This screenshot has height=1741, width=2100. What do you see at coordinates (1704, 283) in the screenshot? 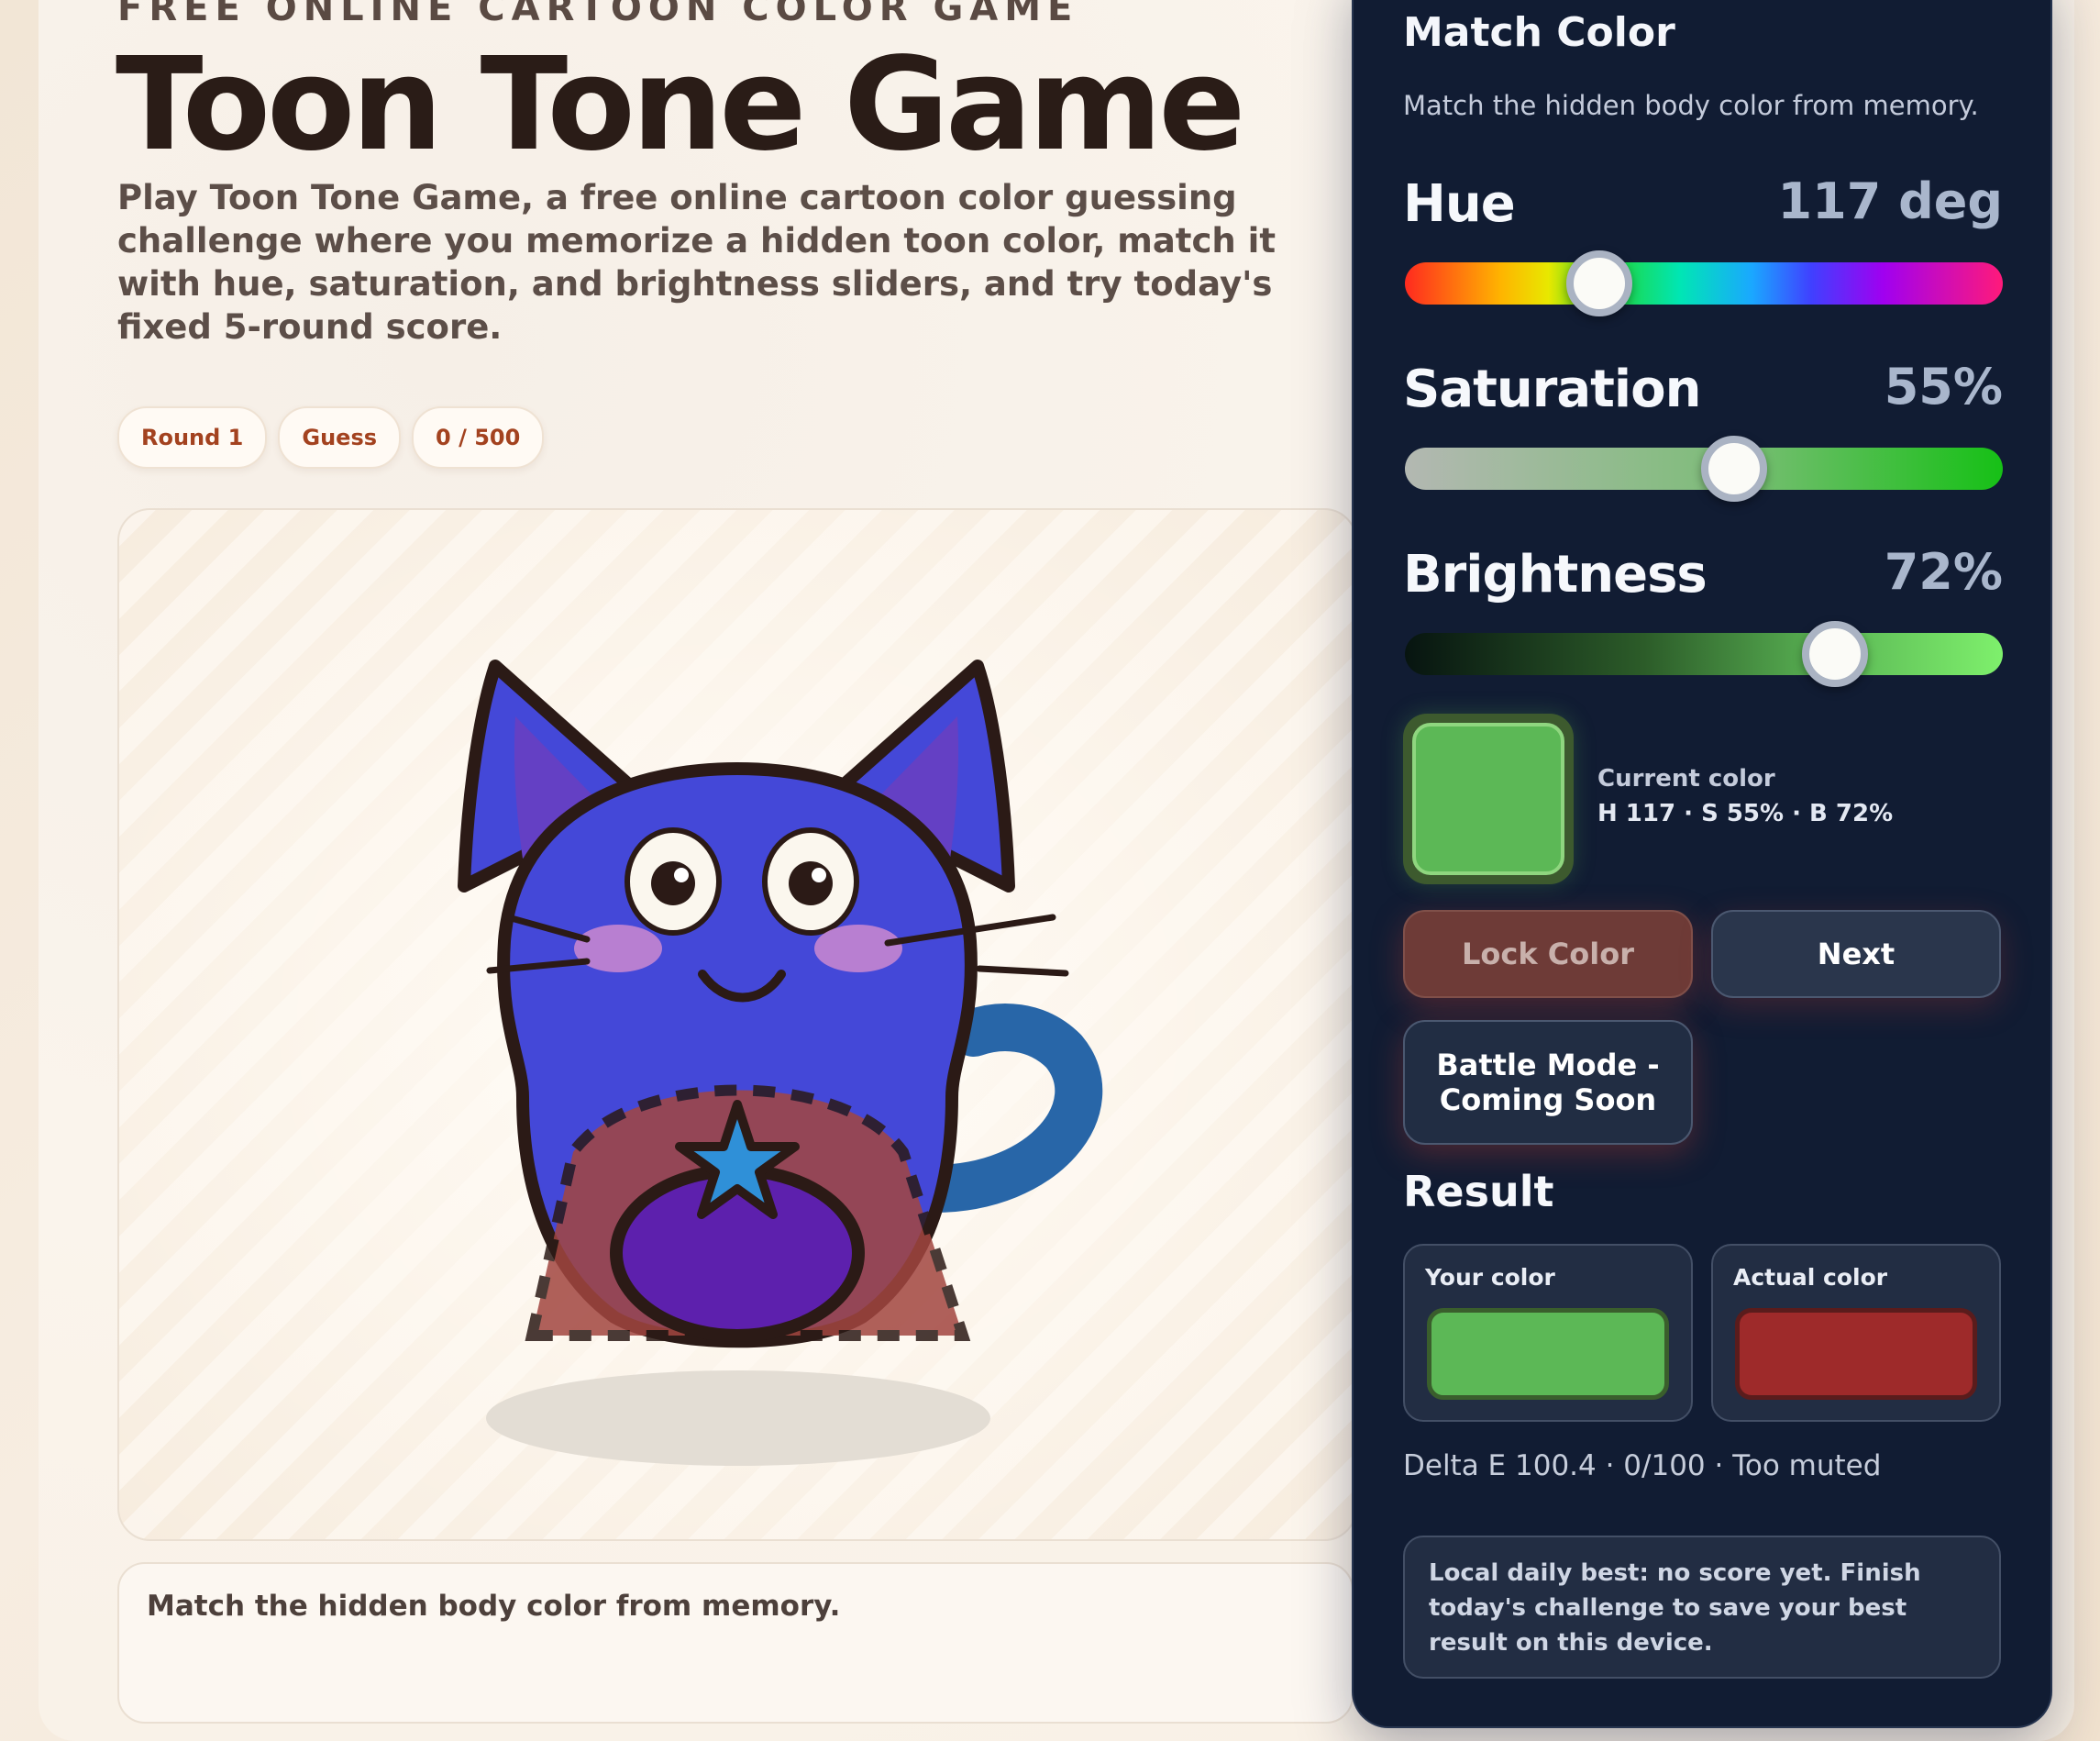
I see `hue-slider-track` at bounding box center [1704, 283].